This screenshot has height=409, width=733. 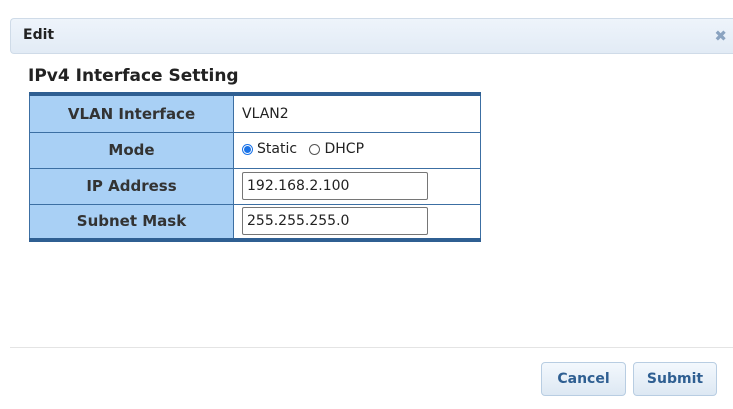 What do you see at coordinates (335, 221) in the screenshot?
I see `subnet-mask-input` at bounding box center [335, 221].